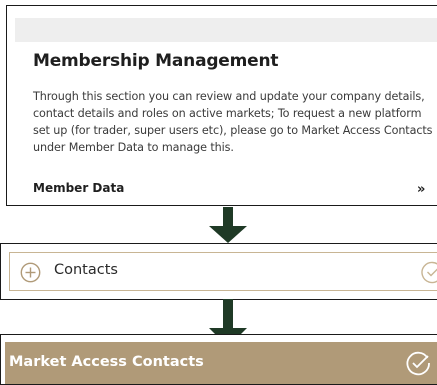 This screenshot has height=385, width=437. I want to click on contacts-accordion: Contacts, so click(218, 271).